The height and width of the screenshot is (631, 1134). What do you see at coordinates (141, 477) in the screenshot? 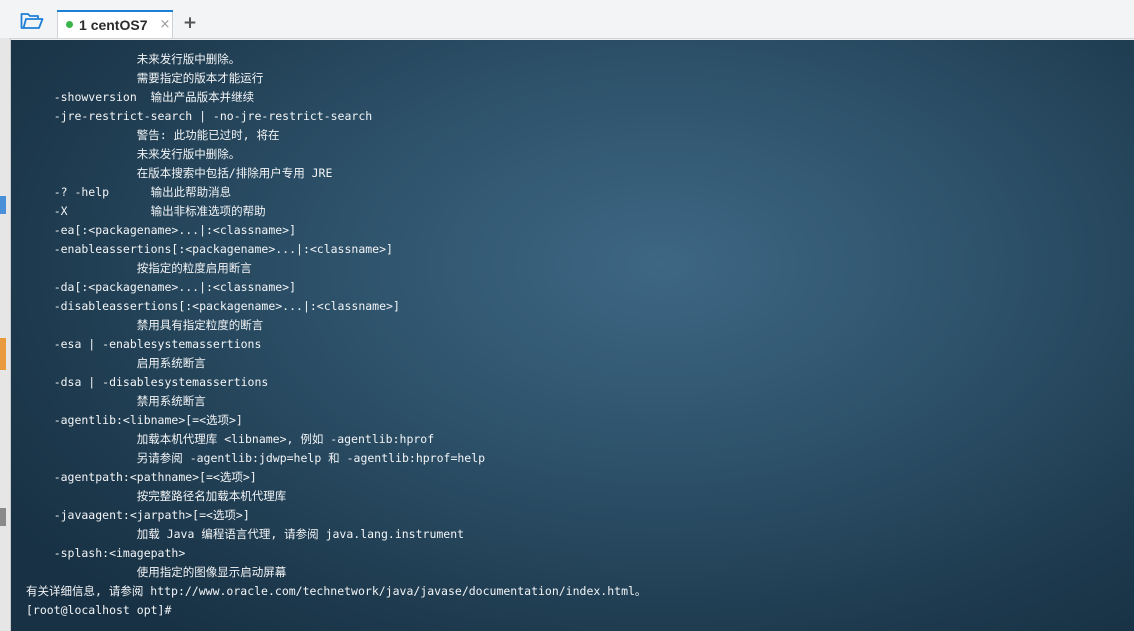
I see `terminal-line: -agentpath:<pathname>[=<选项>]` at bounding box center [141, 477].